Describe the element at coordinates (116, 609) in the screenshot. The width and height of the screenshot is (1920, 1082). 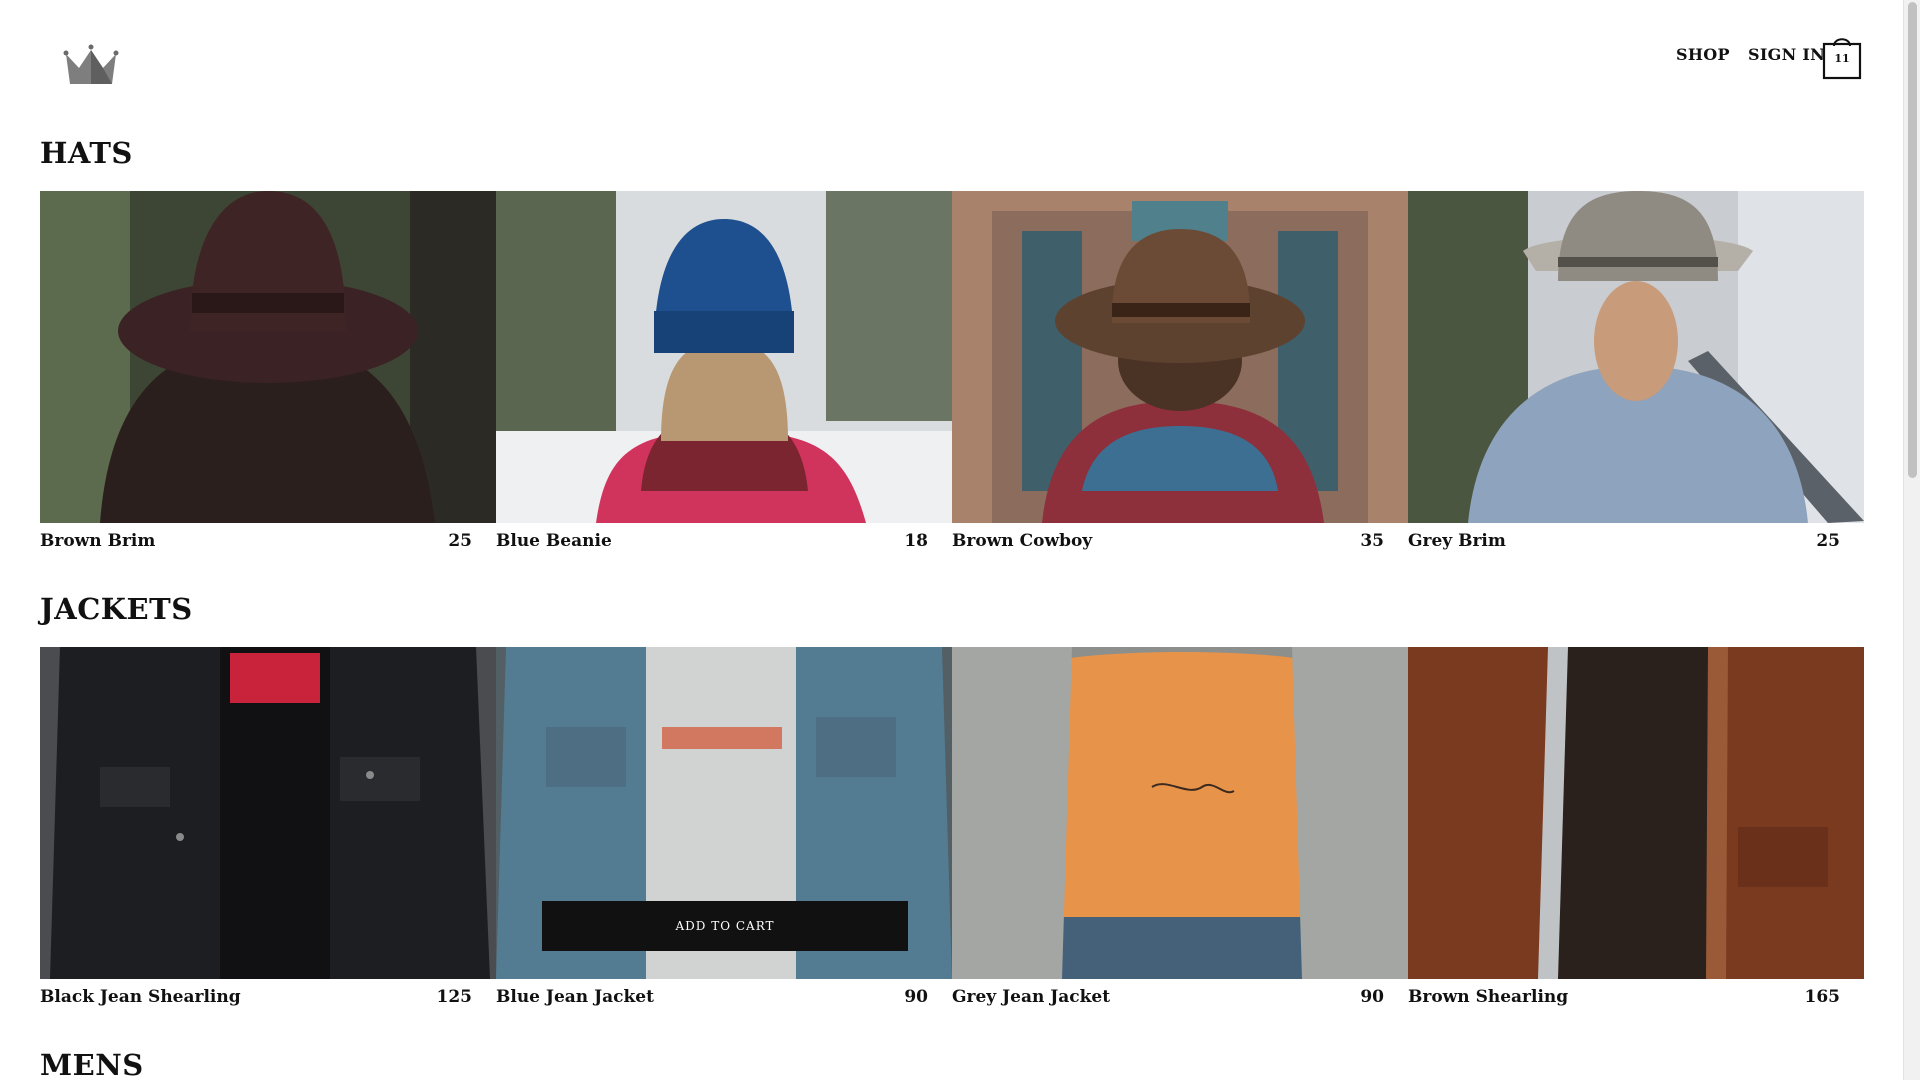
I see `section-title-jackets: JACKETS` at that location.